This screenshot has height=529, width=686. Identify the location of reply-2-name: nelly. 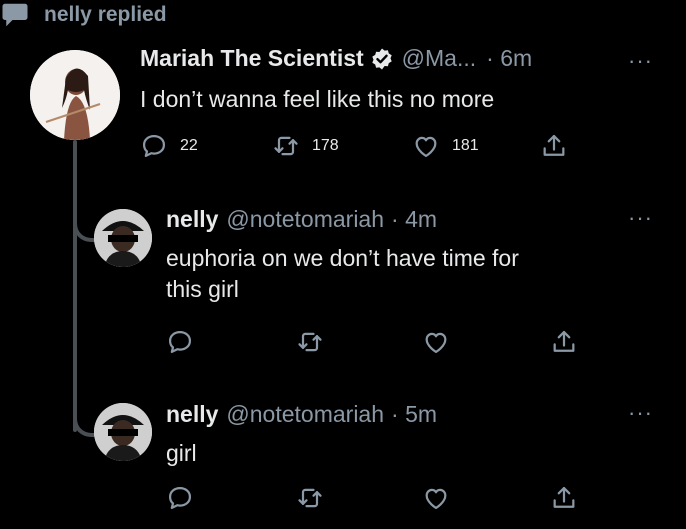
(192, 414).